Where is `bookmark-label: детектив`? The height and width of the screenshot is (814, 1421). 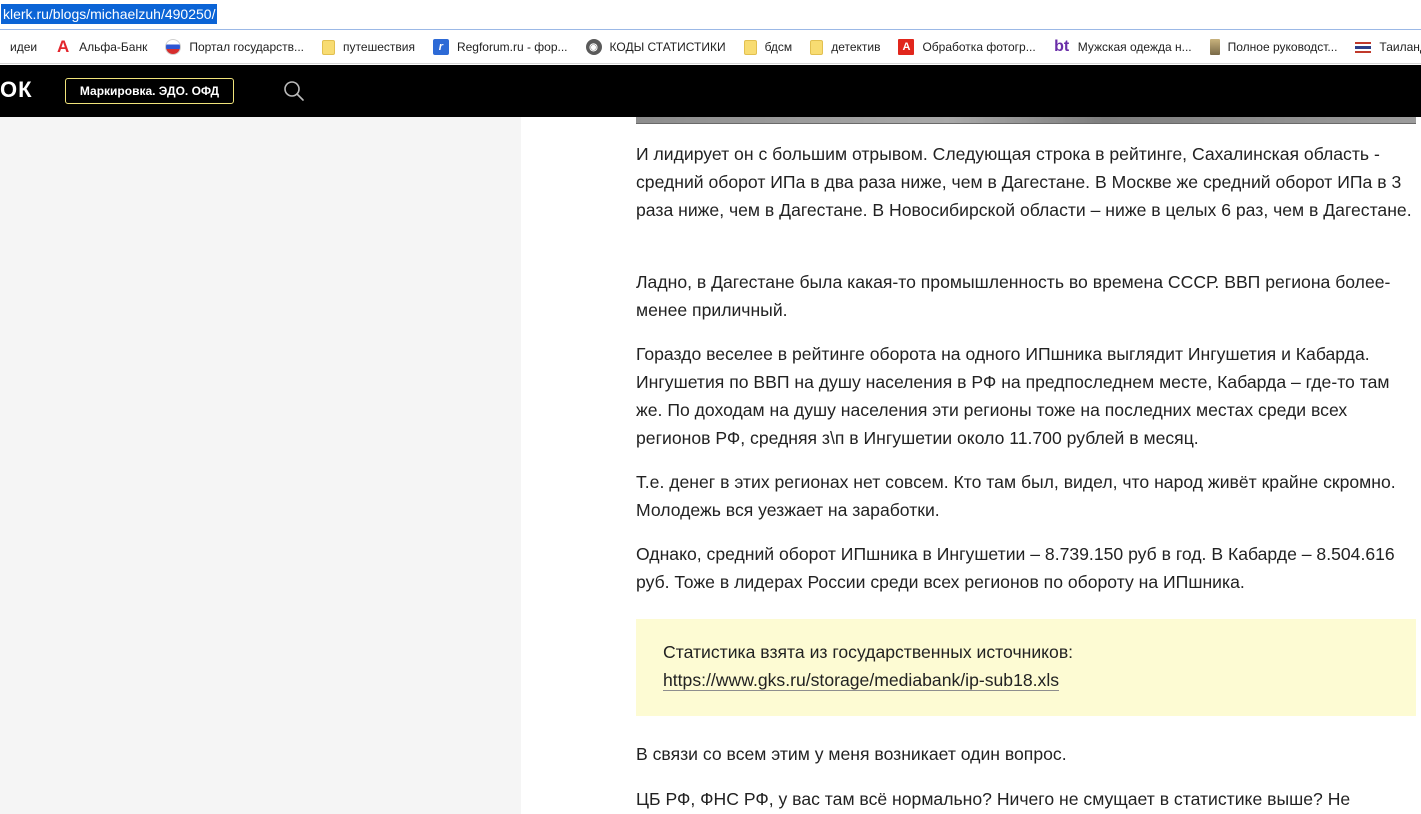
bookmark-label: детектив is located at coordinates (856, 47).